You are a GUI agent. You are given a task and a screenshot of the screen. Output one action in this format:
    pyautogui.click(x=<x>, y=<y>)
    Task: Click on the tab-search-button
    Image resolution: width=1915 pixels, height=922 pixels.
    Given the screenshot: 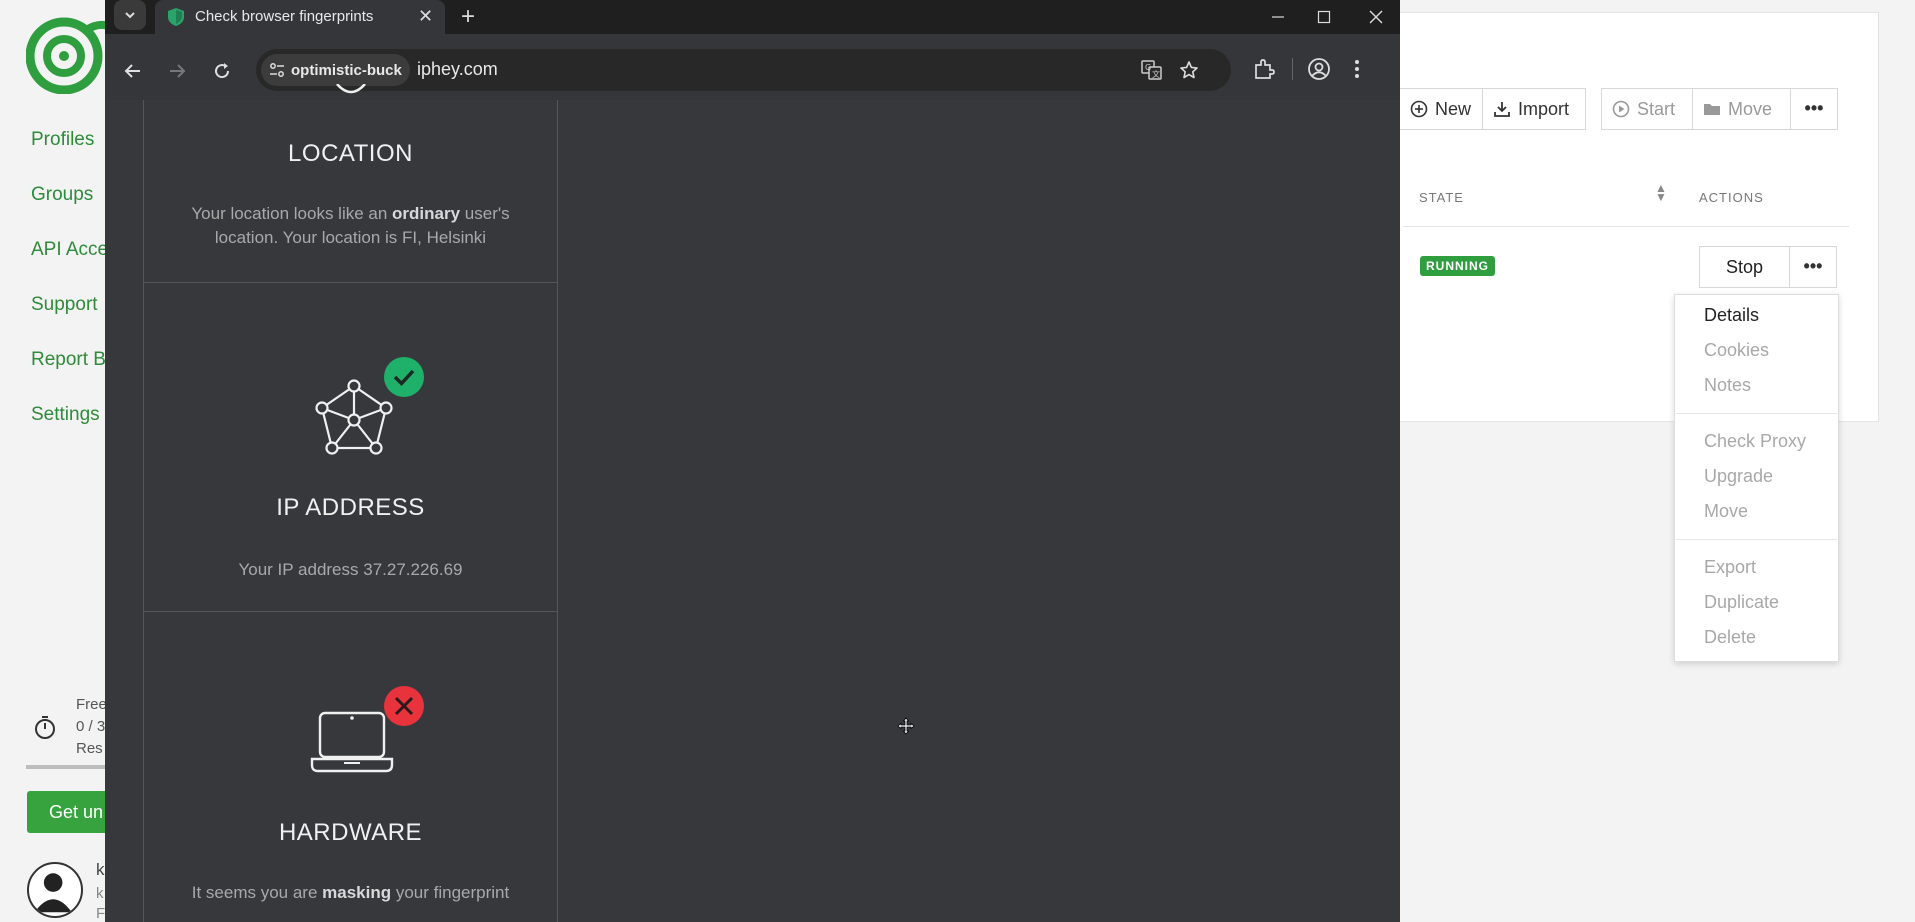 What is the action you would take?
    pyautogui.click(x=130, y=15)
    